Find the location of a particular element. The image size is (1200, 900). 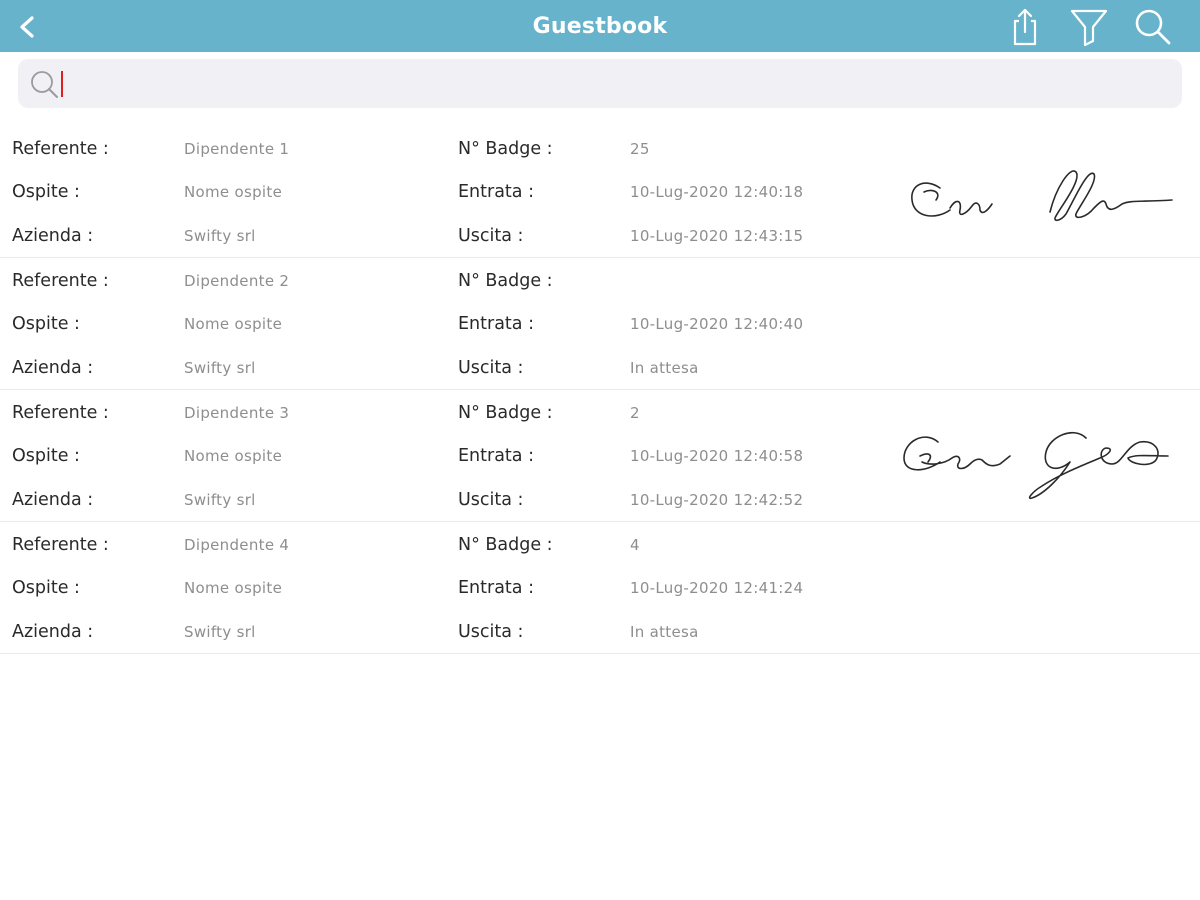

referente-value: Dipendente 4 is located at coordinates (237, 545).